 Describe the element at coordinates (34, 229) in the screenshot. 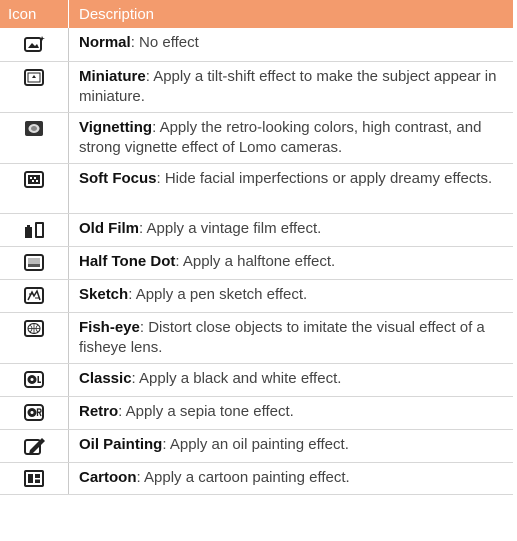

I see `old-film-effect-icon` at that location.